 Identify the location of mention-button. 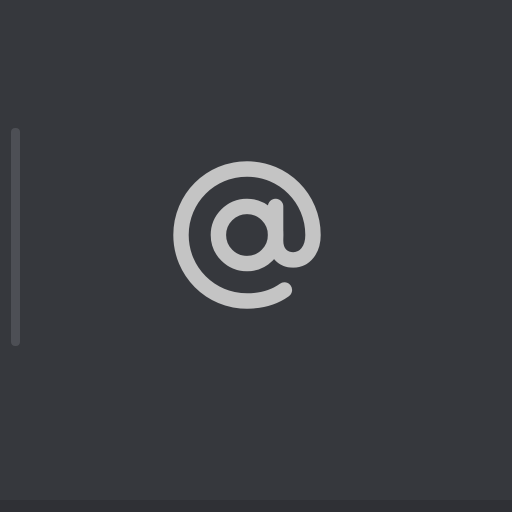
(247, 235).